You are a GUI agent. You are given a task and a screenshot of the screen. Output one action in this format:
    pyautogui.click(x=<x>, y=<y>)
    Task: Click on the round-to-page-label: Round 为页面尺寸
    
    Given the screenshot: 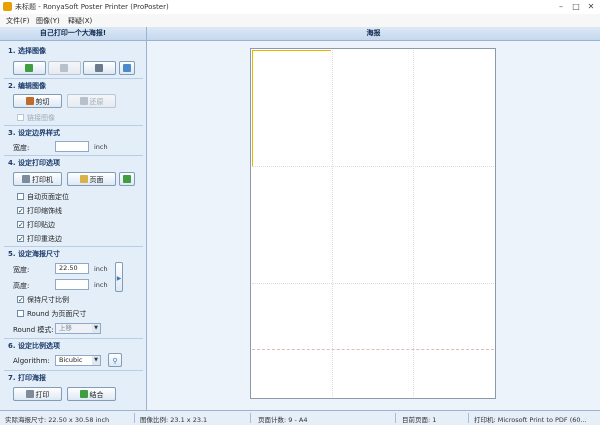 What is the action you would take?
    pyautogui.click(x=57, y=314)
    